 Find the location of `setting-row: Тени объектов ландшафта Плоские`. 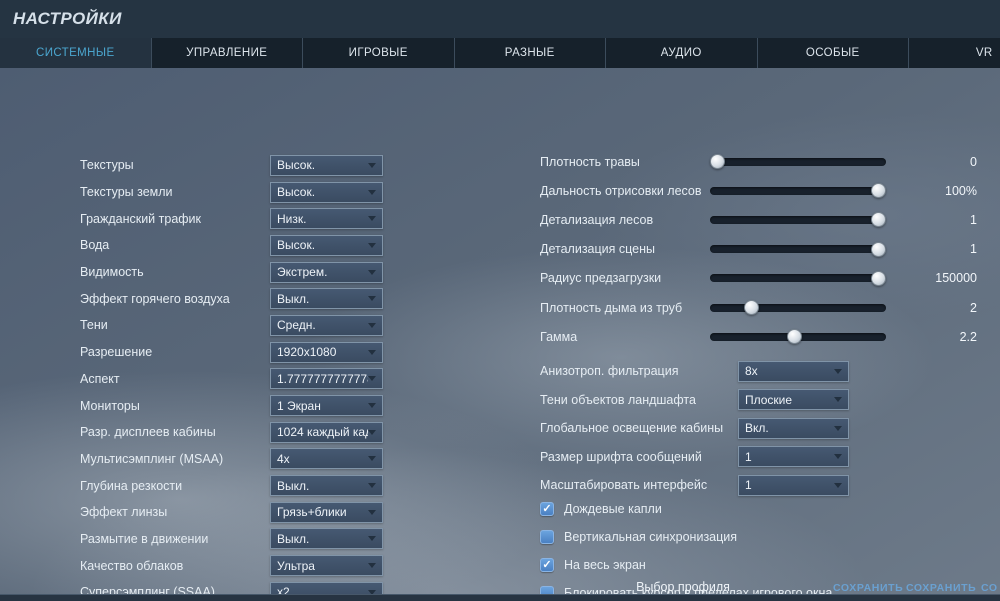

setting-row: Тени объектов ландшафта Плоские is located at coordinates (694, 400).